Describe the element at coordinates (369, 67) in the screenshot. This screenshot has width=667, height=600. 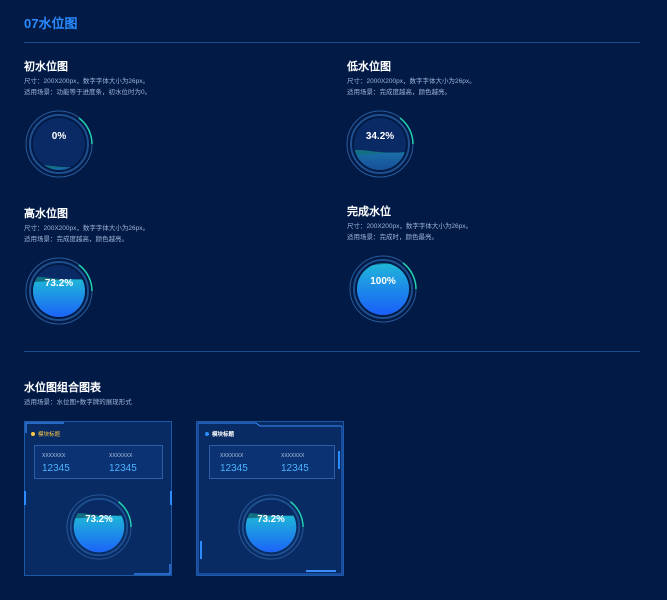
I see `gauge-title-low: 低水位图` at that location.